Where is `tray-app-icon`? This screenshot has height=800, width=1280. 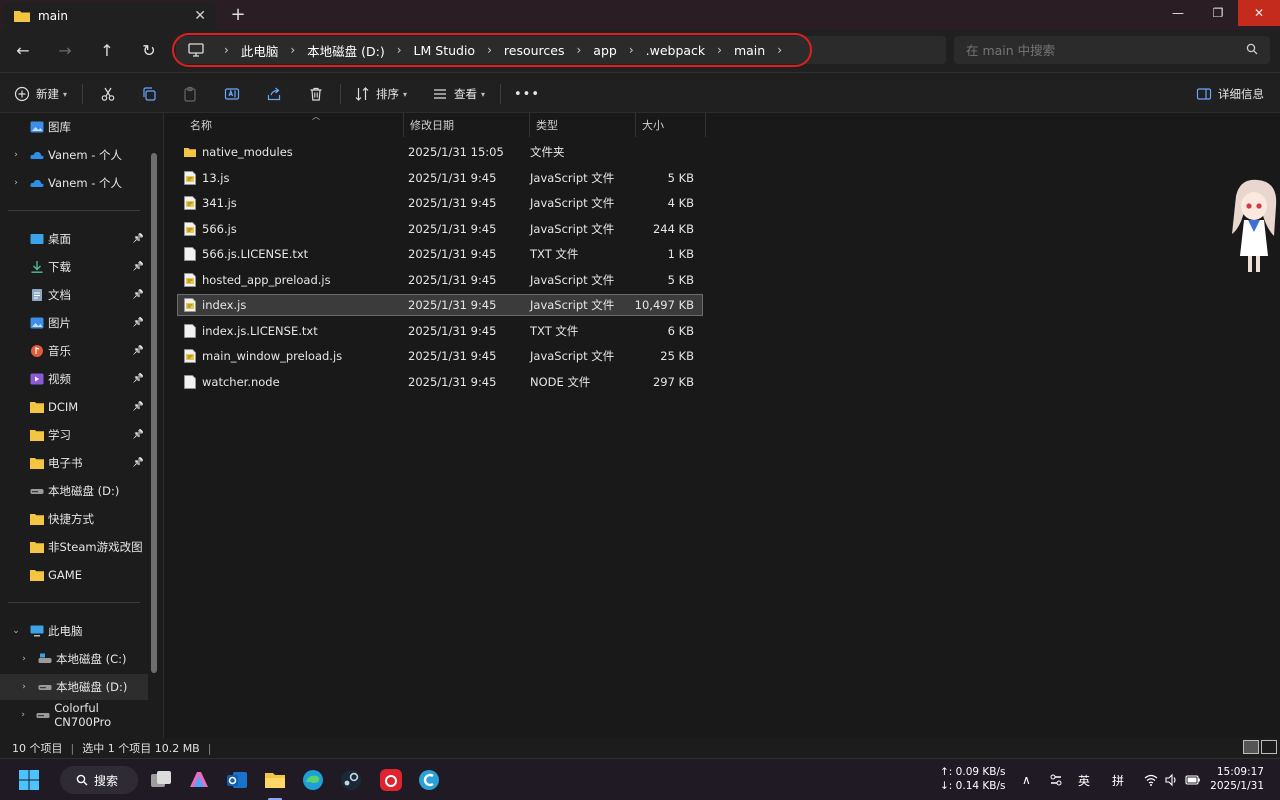 tray-app-icon is located at coordinates (1056, 780).